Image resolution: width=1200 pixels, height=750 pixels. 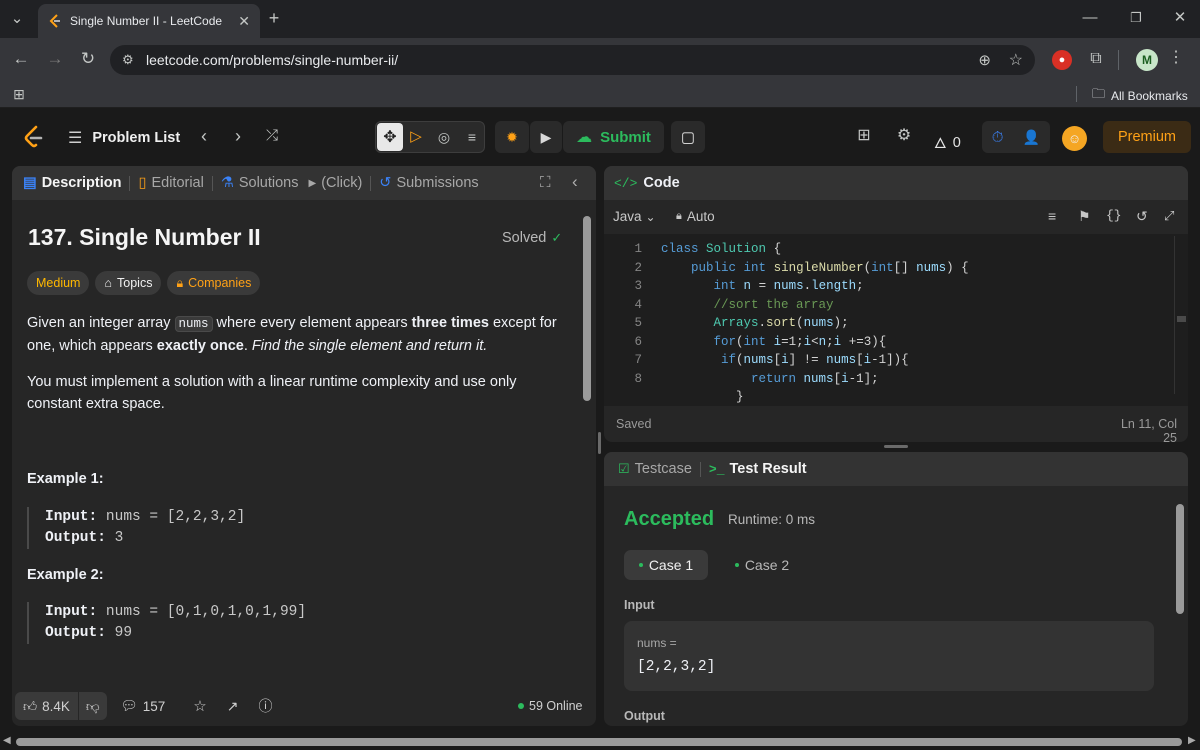 What do you see at coordinates (416, 137) in the screenshot?
I see `play-outline-icon: ▷` at bounding box center [416, 137].